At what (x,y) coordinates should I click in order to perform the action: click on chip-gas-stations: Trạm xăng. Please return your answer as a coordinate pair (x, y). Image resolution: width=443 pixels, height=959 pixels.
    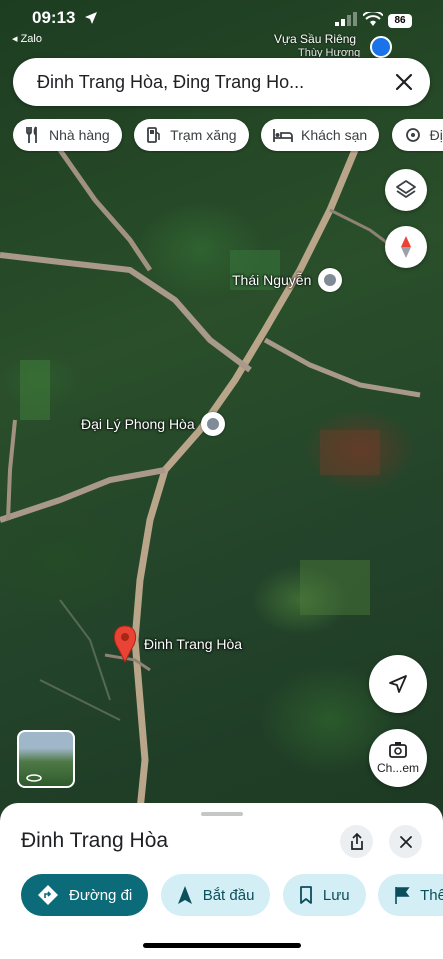
    Looking at the image, I should click on (191, 135).